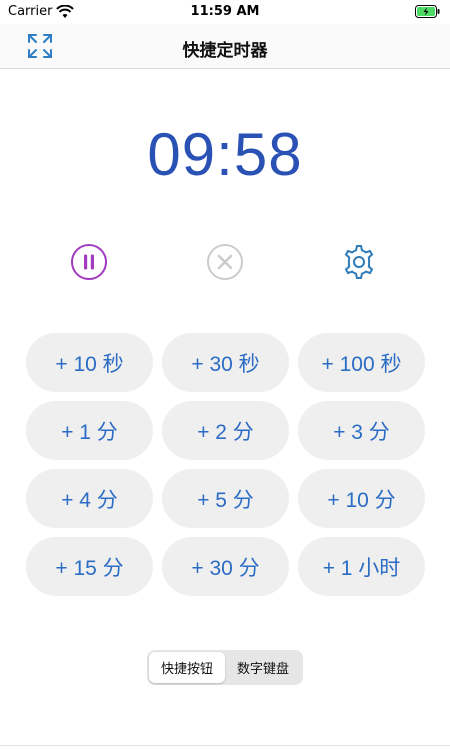 The image size is (450, 749). I want to click on add-30s-button: + 30 秒, so click(225, 362).